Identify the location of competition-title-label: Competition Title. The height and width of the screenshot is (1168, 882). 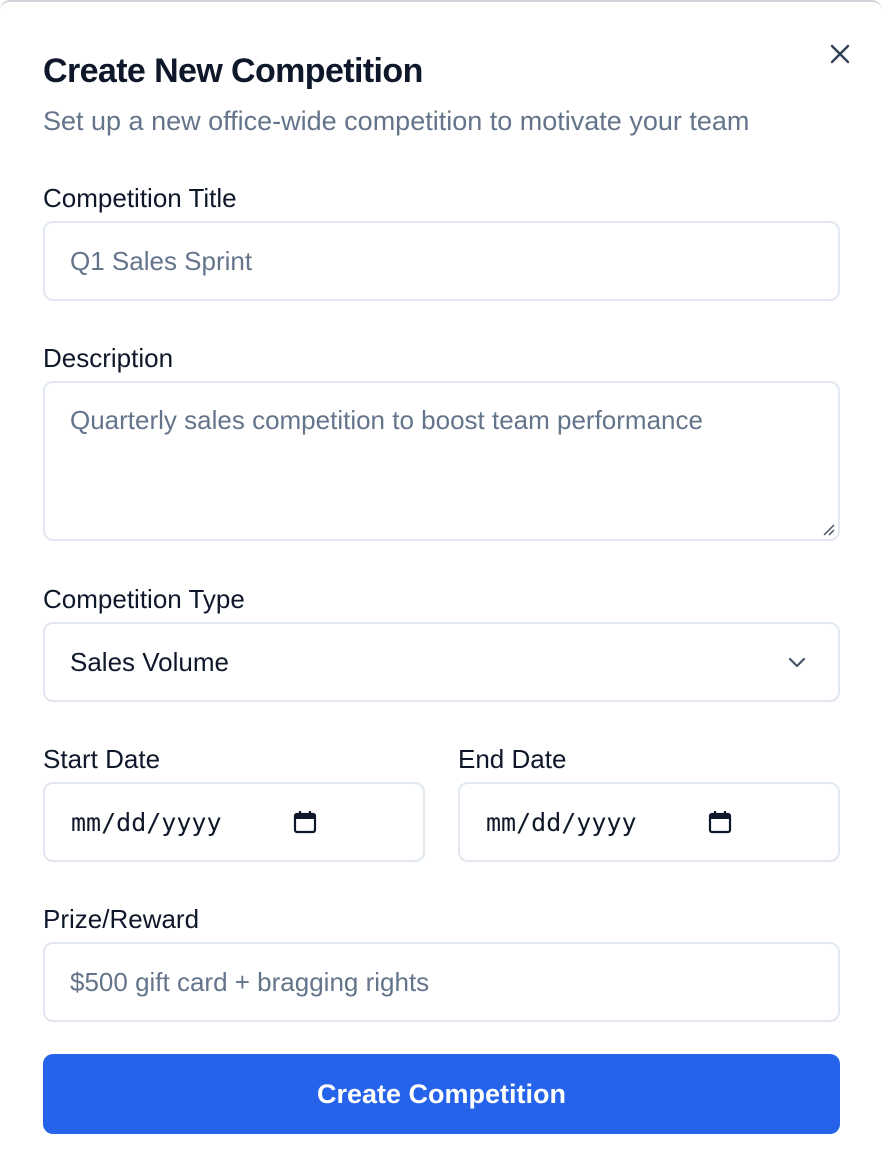
(140, 198).